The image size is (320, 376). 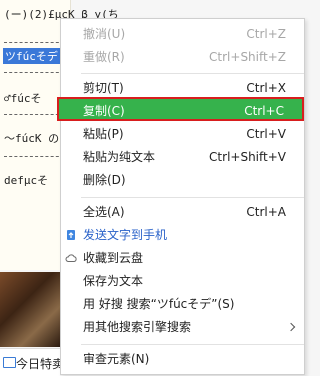 I want to click on menu-item-label: 删除(D), so click(x=104, y=180).